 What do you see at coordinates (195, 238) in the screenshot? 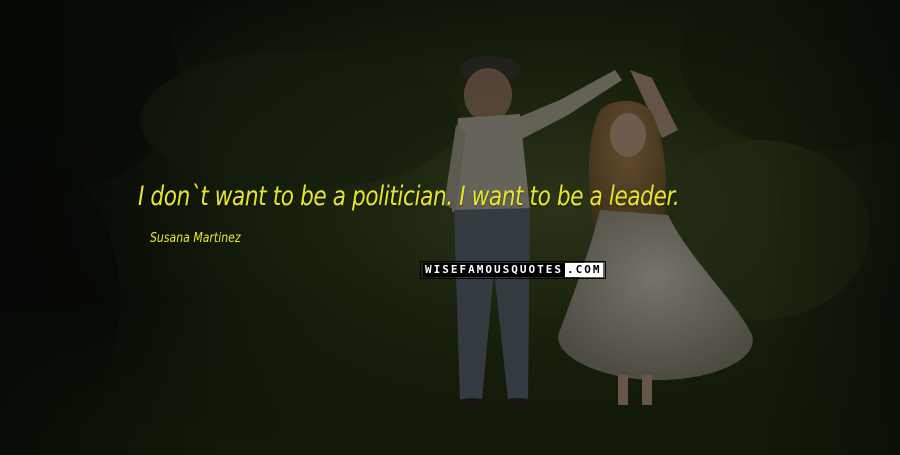
I see `quote-author: Susana Martinez` at bounding box center [195, 238].